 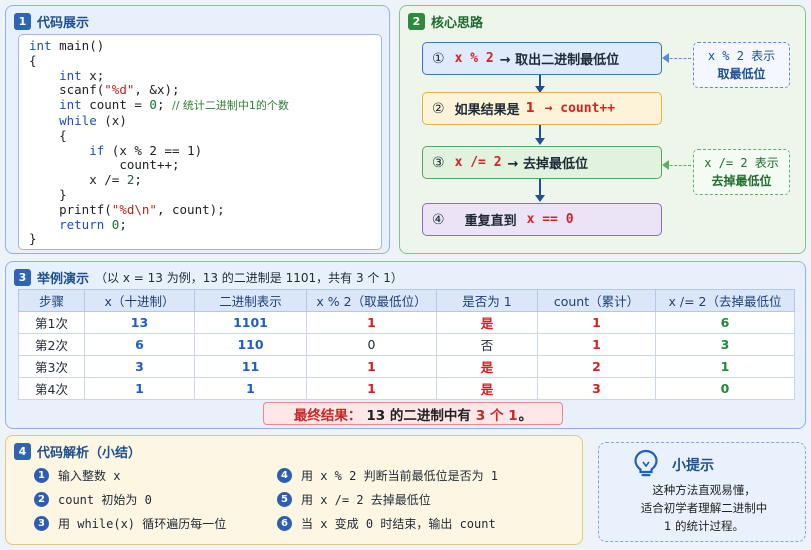 What do you see at coordinates (725, 300) in the screenshot?
I see `table-header: x /= 2（去掉最低位` at bounding box center [725, 300].